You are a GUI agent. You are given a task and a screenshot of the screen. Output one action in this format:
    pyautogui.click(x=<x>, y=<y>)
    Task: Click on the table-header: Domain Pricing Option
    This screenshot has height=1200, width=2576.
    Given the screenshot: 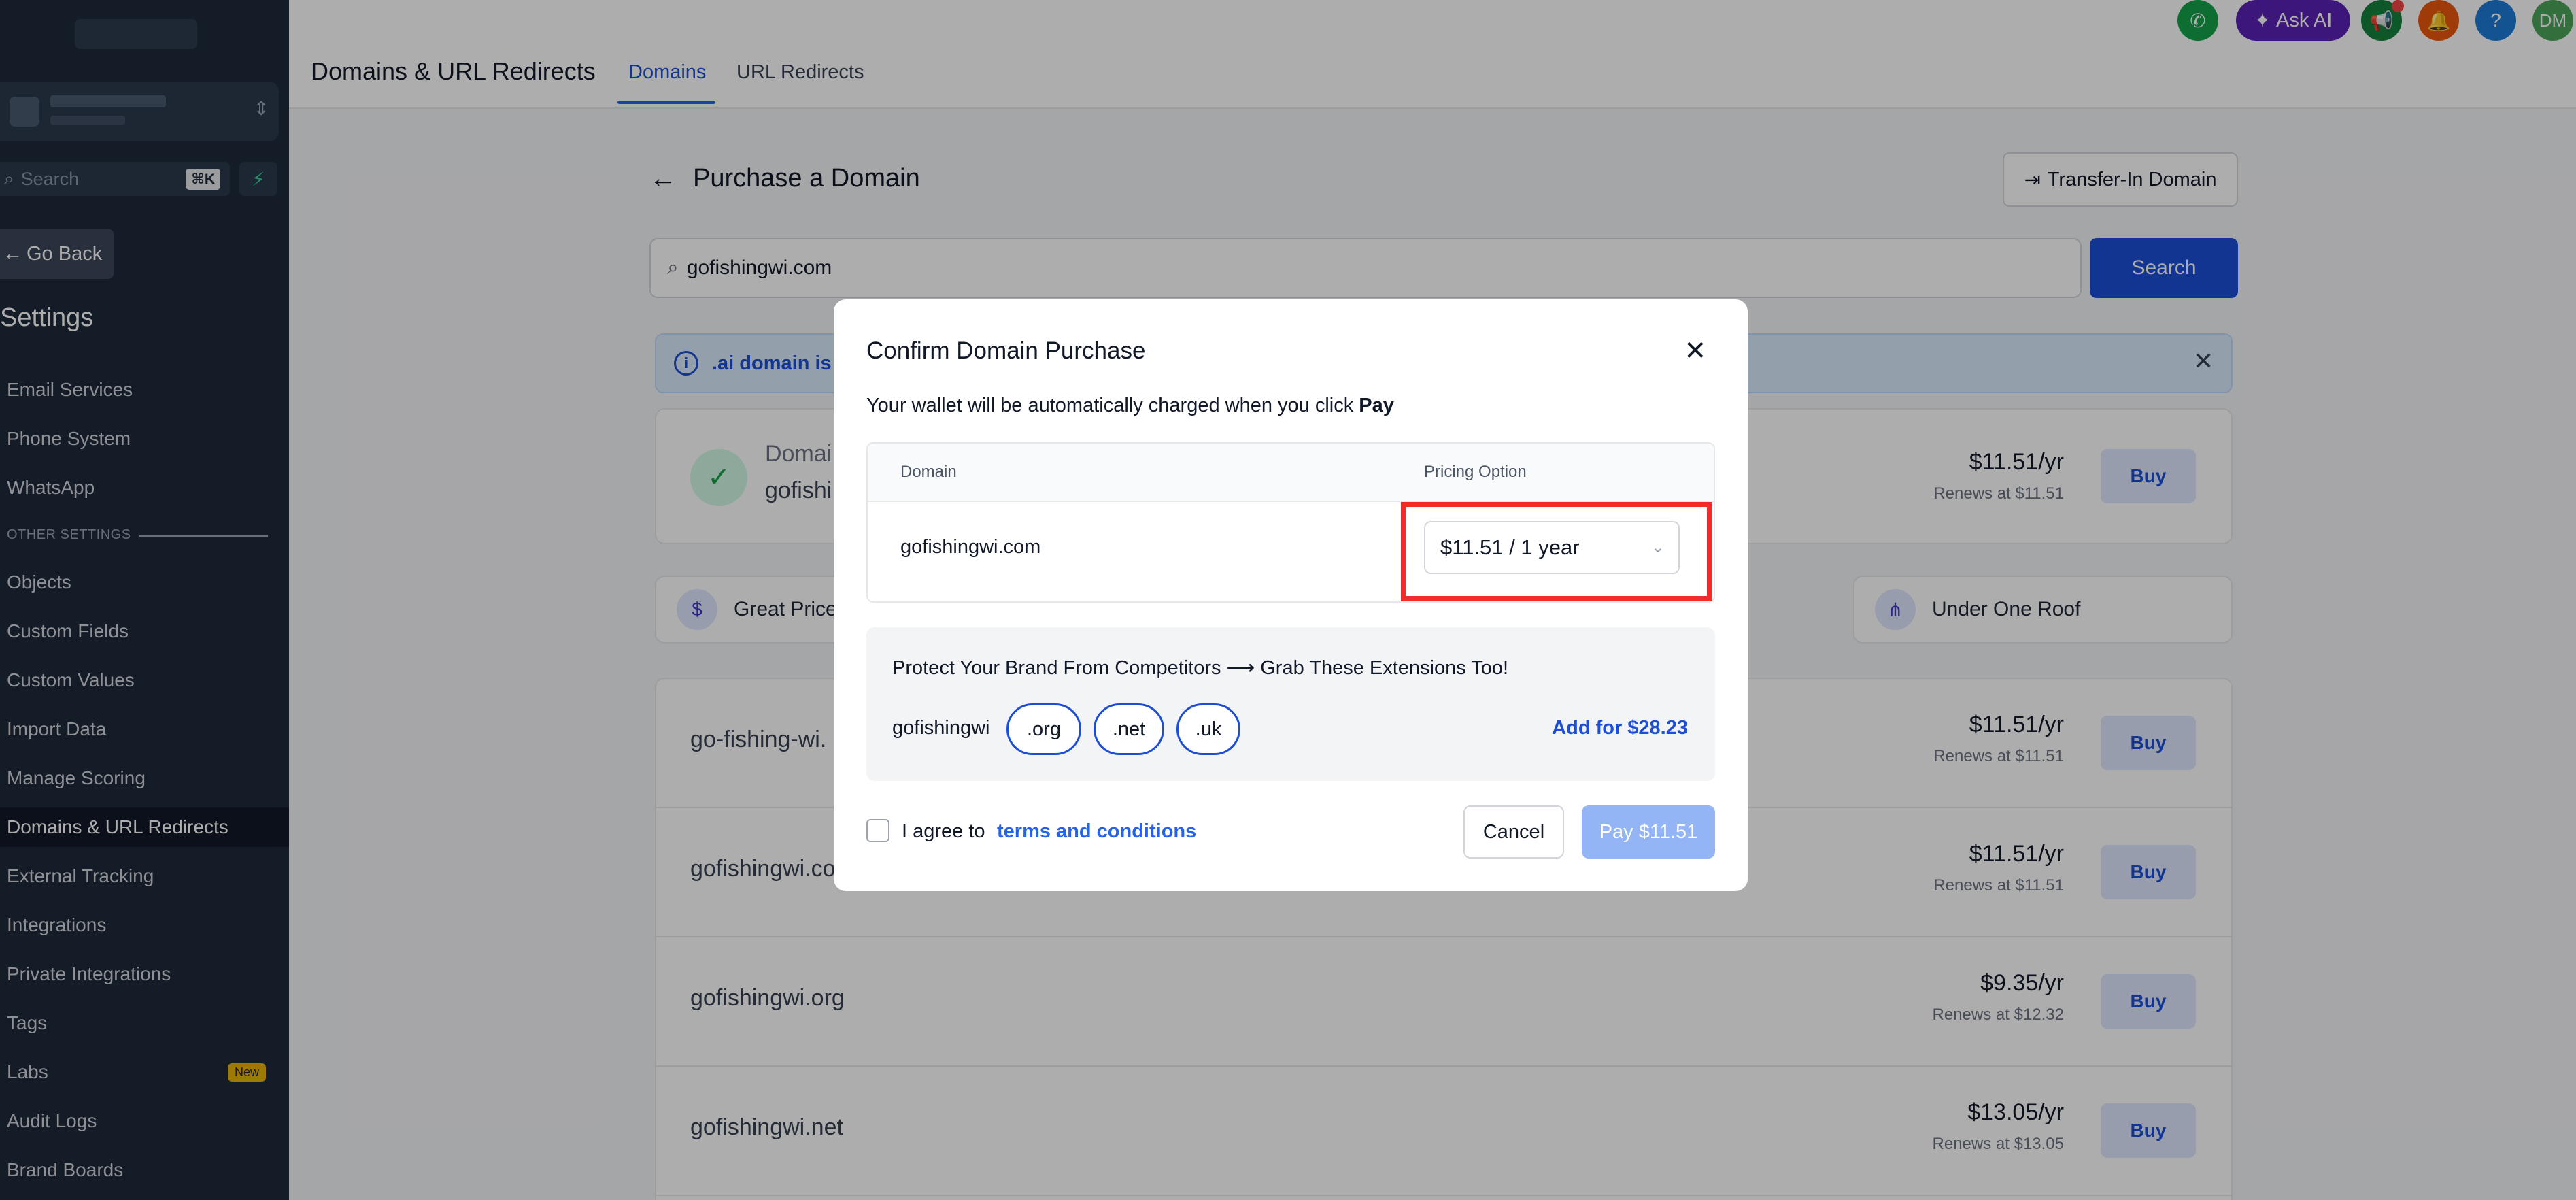 What is the action you would take?
    pyautogui.click(x=1291, y=473)
    